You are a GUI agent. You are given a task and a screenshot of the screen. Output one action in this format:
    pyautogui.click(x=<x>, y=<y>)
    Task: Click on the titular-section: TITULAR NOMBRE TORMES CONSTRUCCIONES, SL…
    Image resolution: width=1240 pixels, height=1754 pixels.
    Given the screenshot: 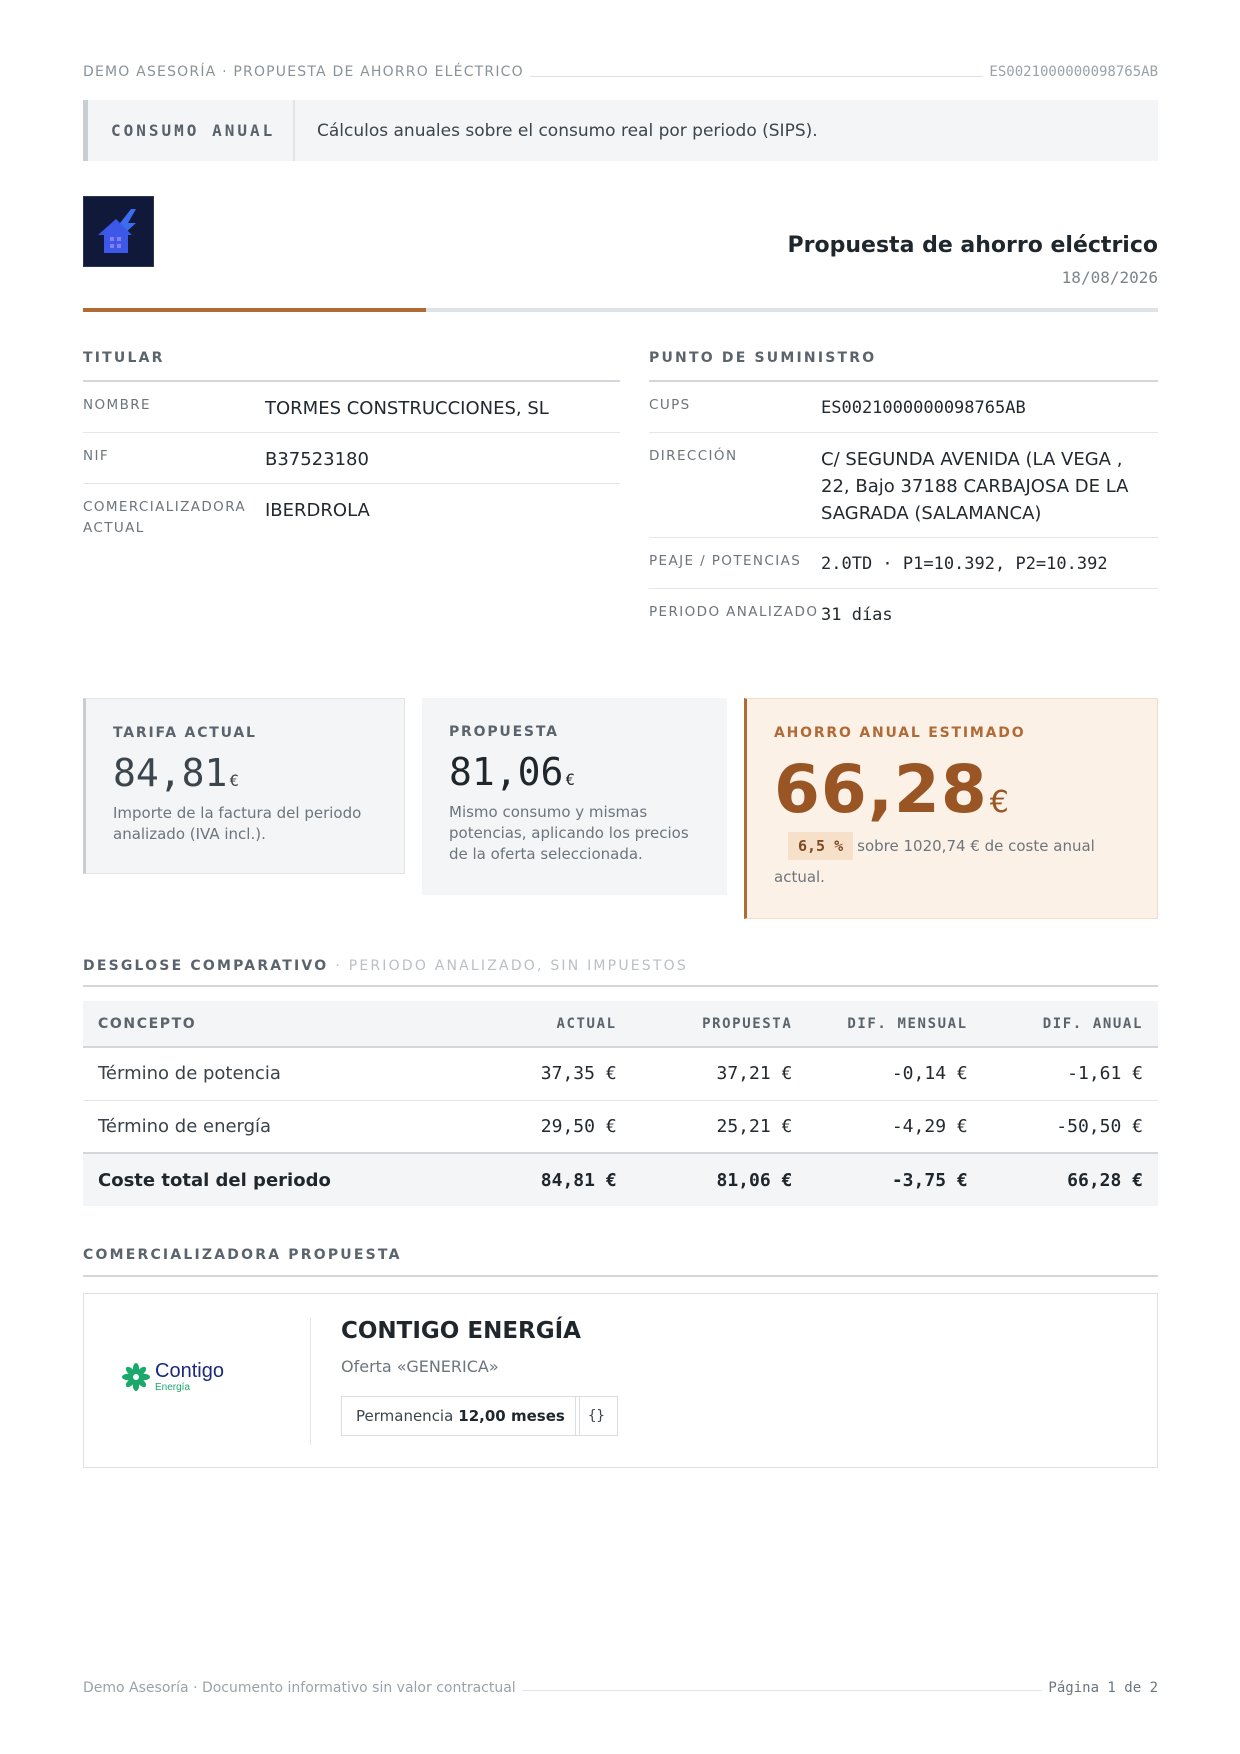 What is the action you would take?
    pyautogui.click(x=351, y=449)
    